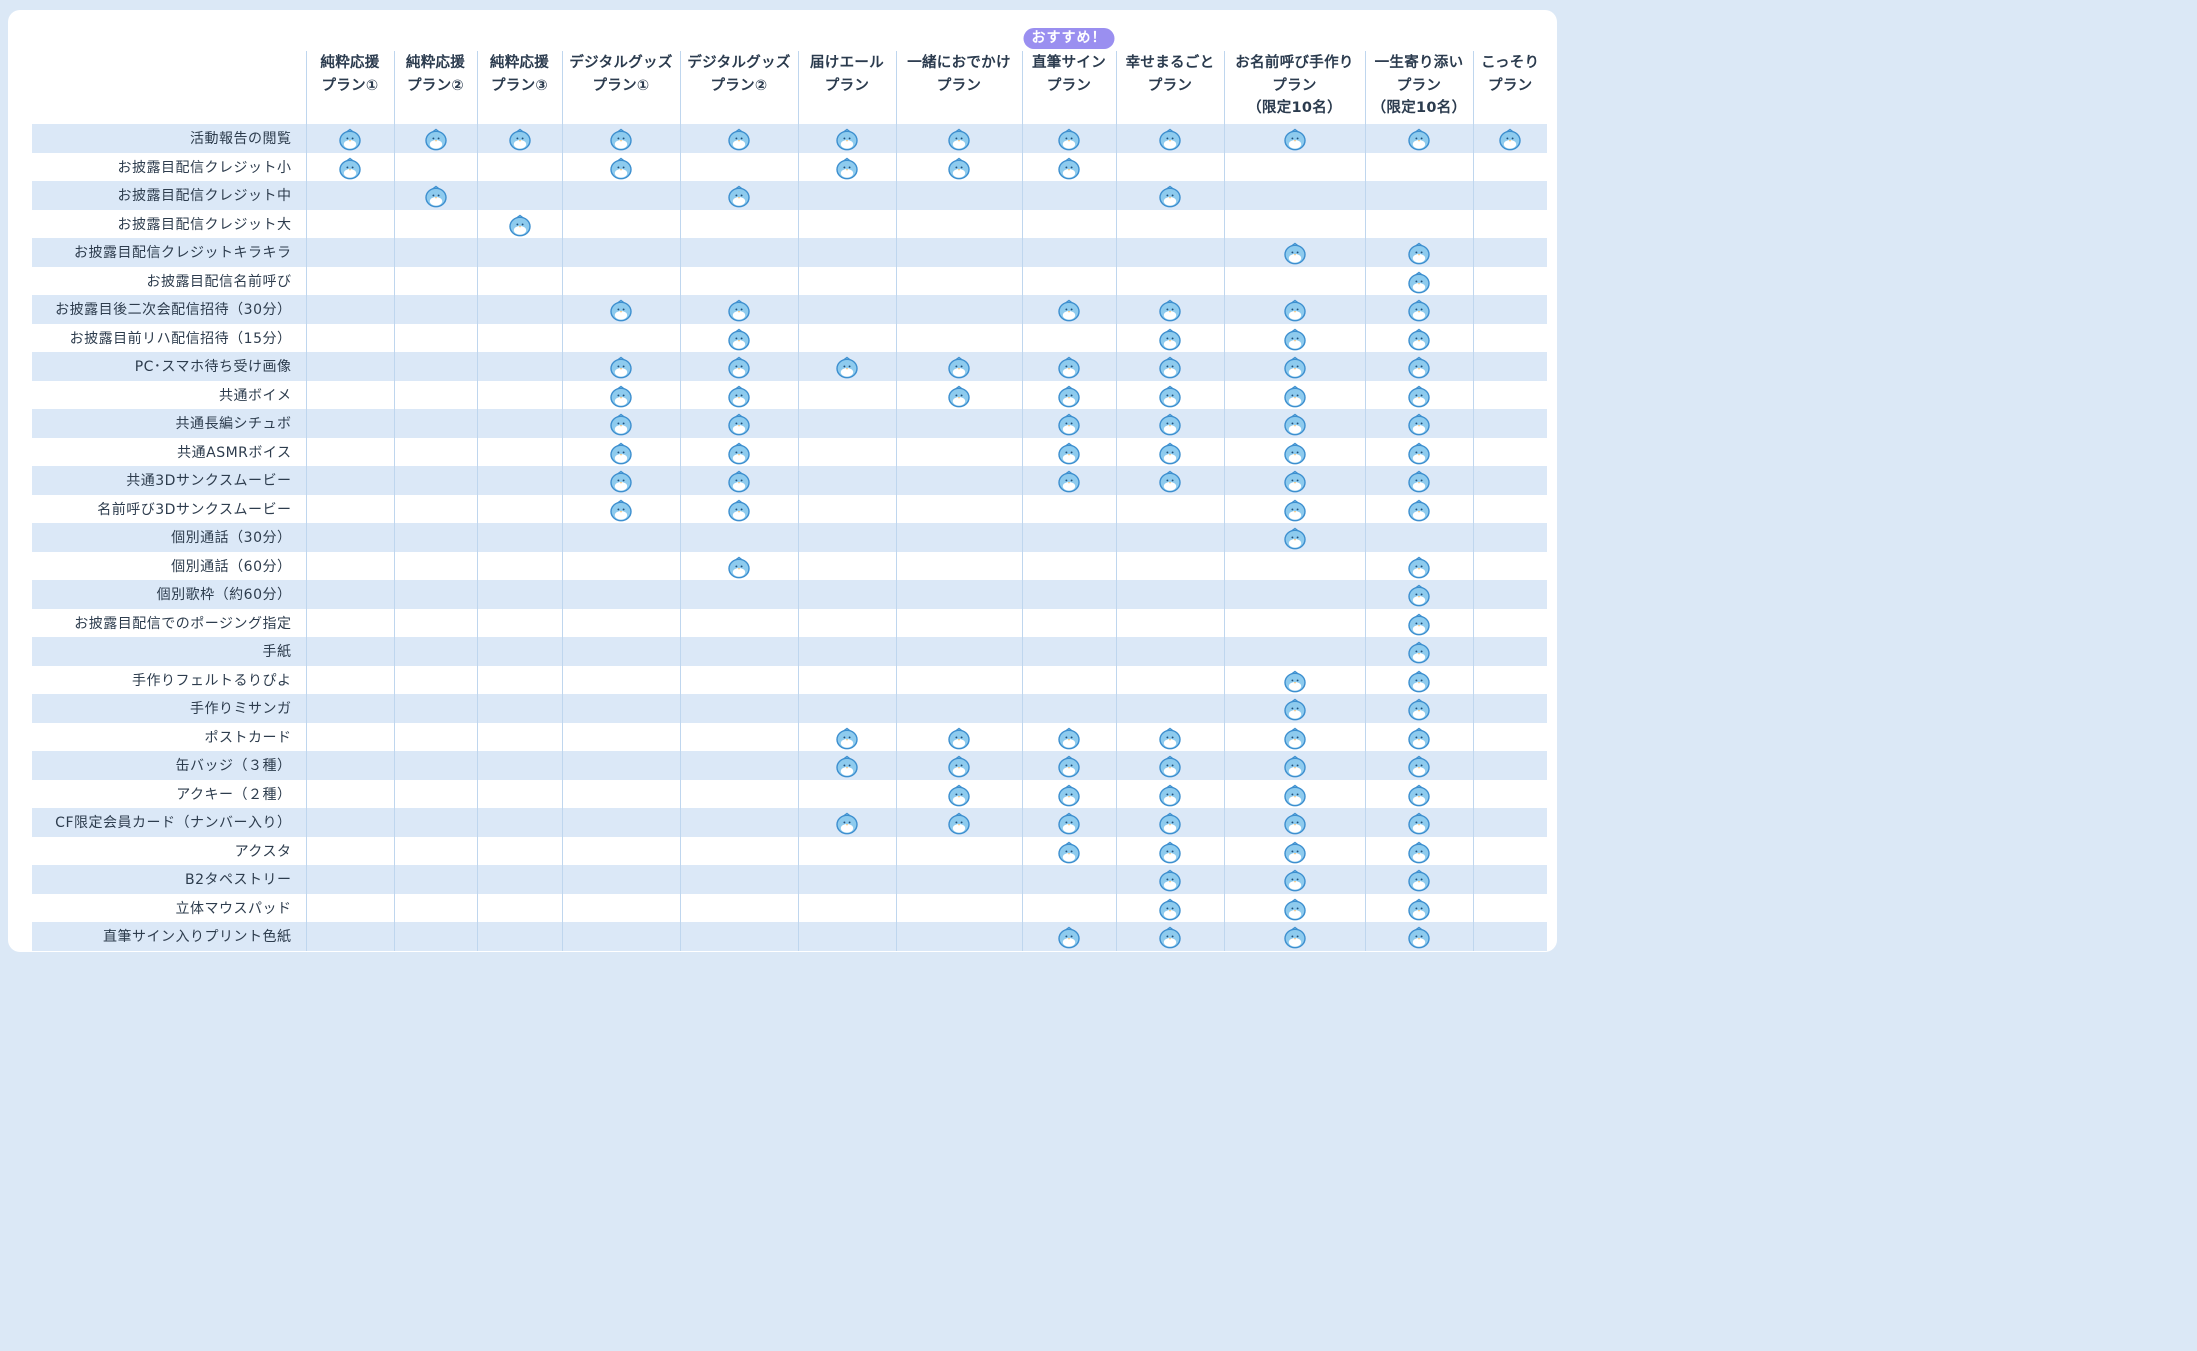 Image resolution: width=2197 pixels, height=1351 pixels. Describe the element at coordinates (959, 74) in the screenshot. I see `plan-name: 一緒におでかけ プラン` at that location.